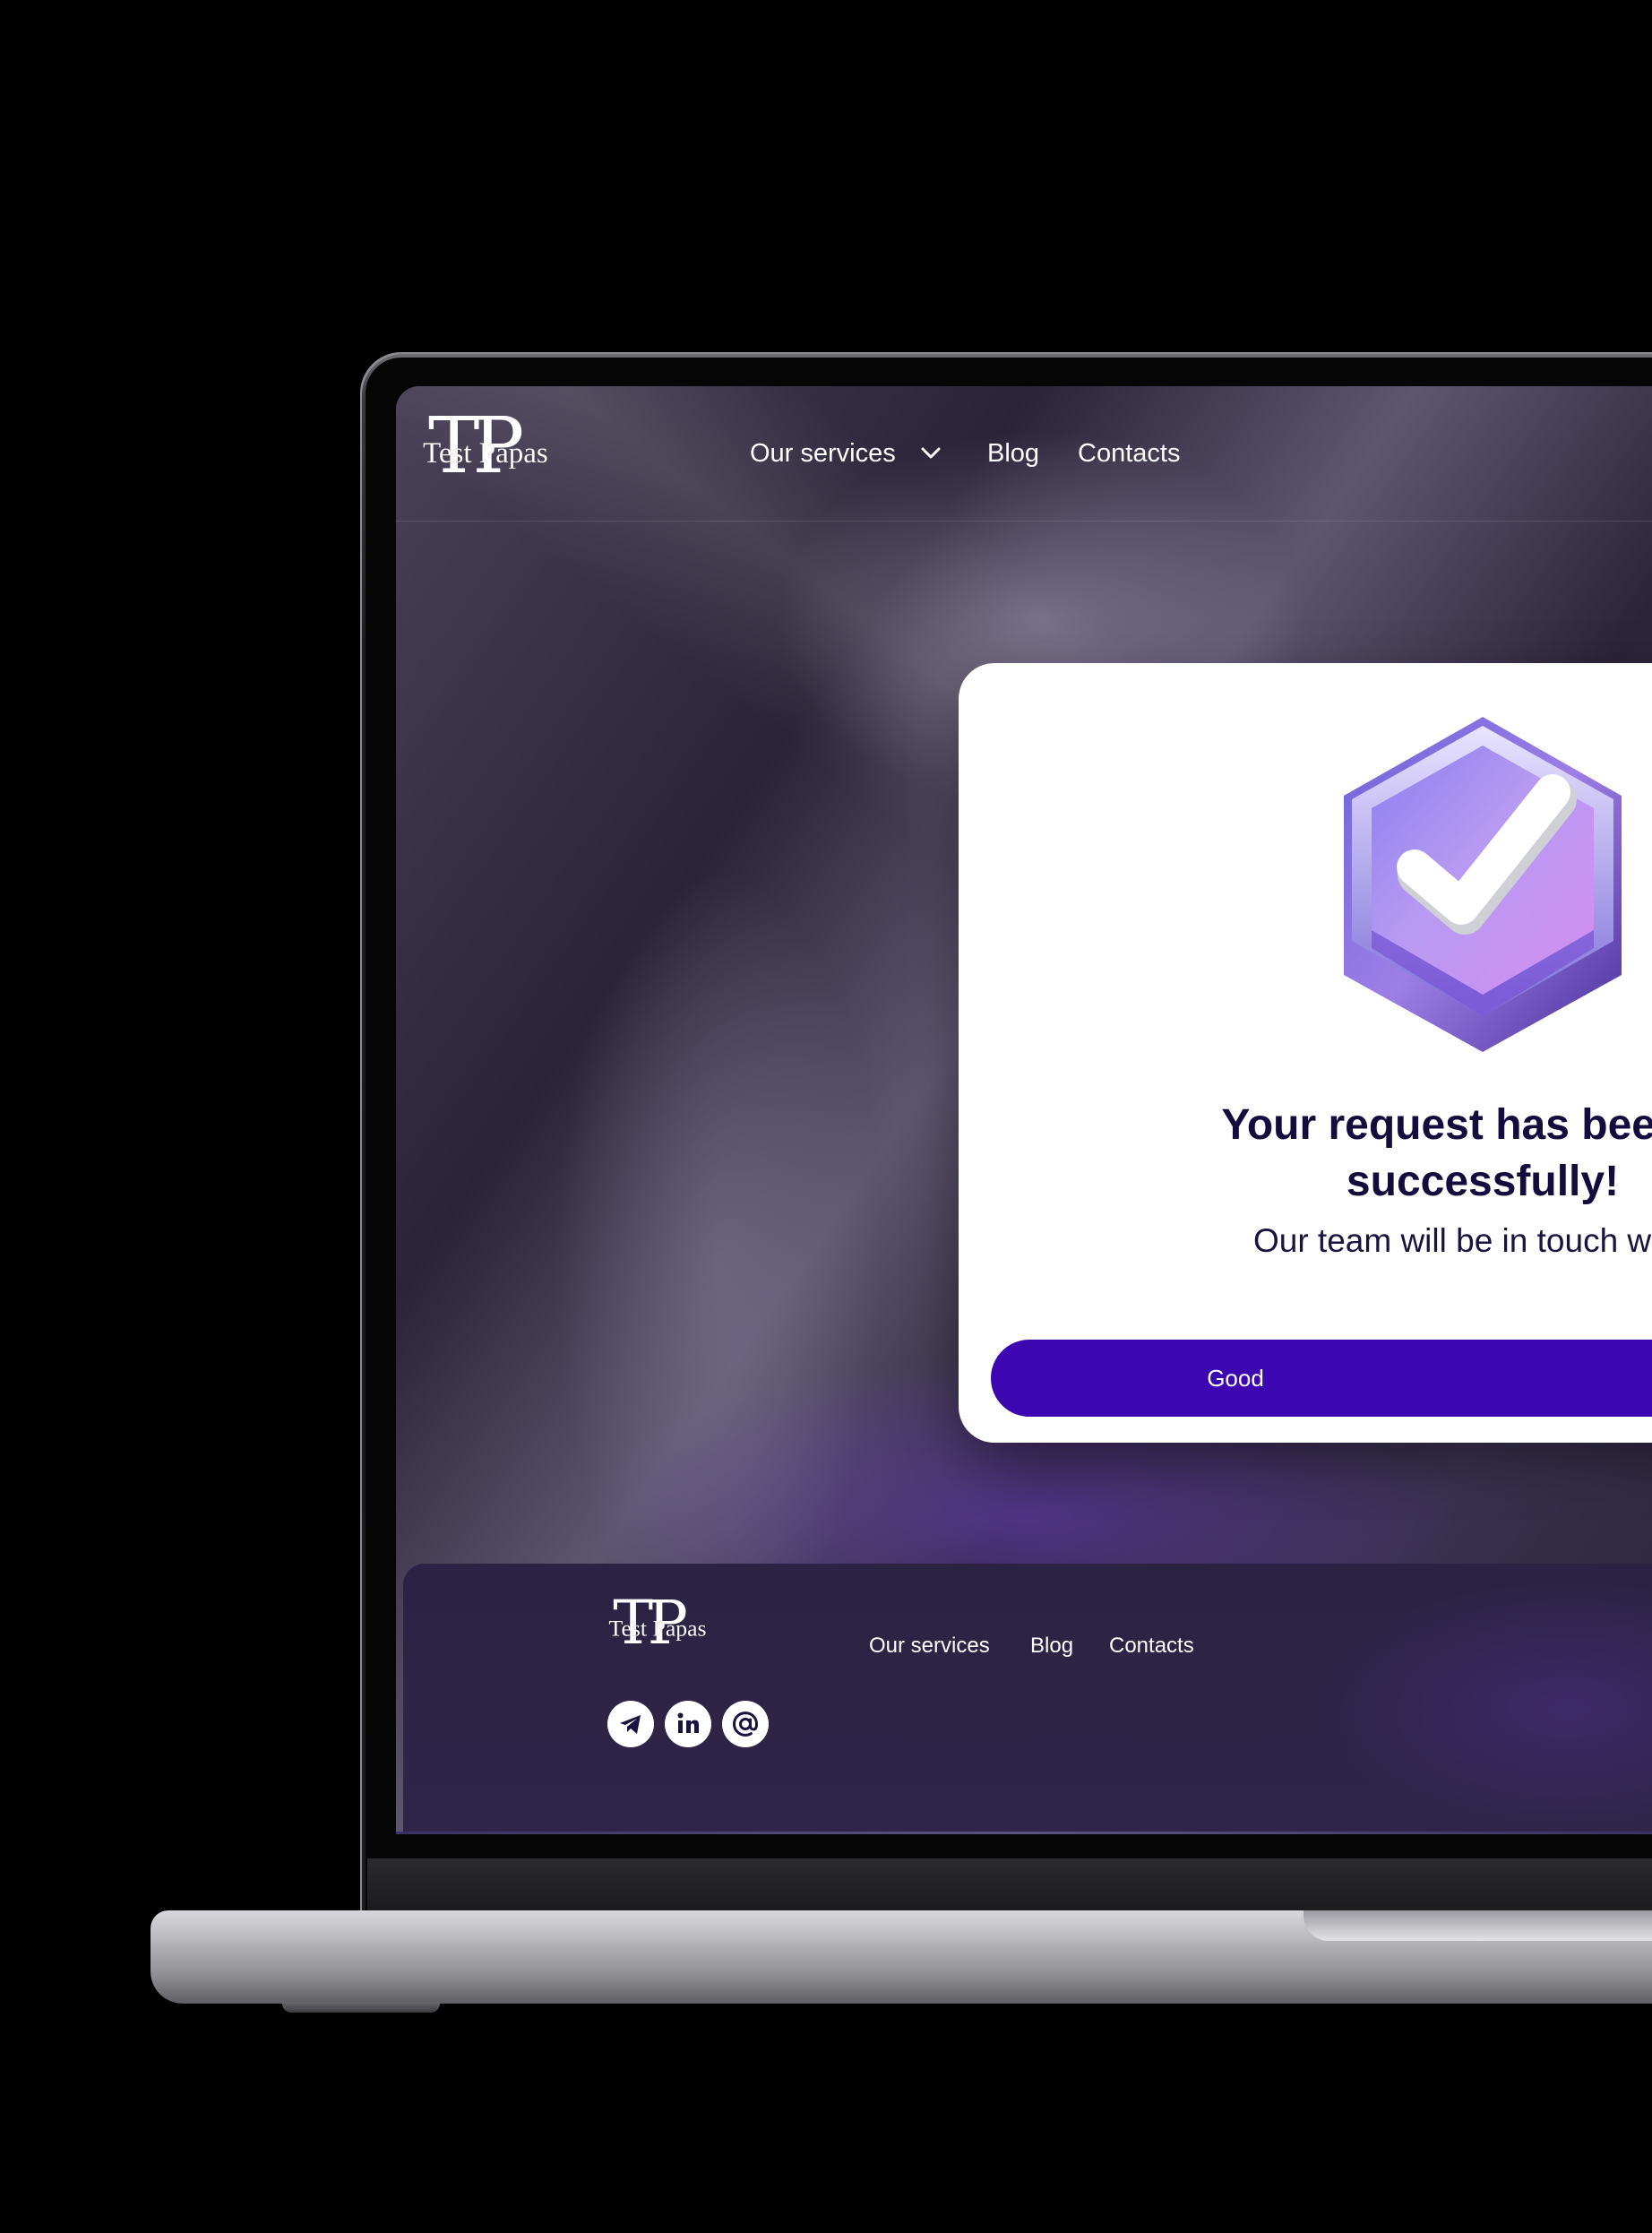  I want to click on check-badge-icon, so click(1483, 884).